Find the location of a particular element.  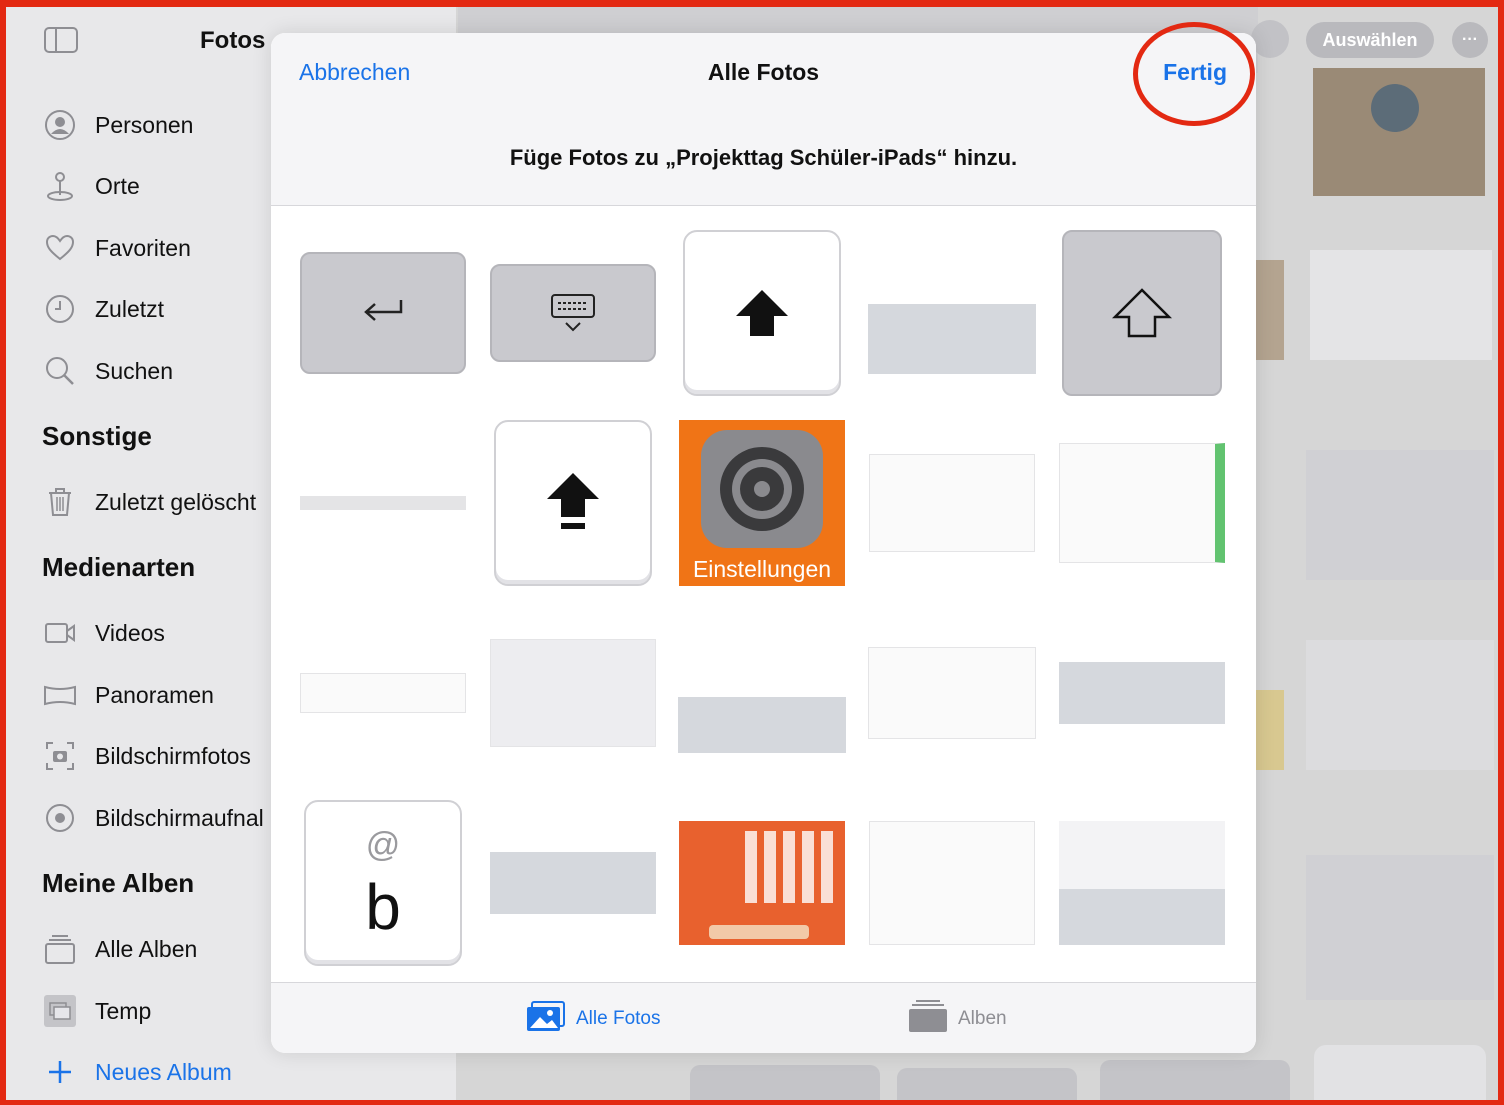

gear-icon is located at coordinates (762, 489).